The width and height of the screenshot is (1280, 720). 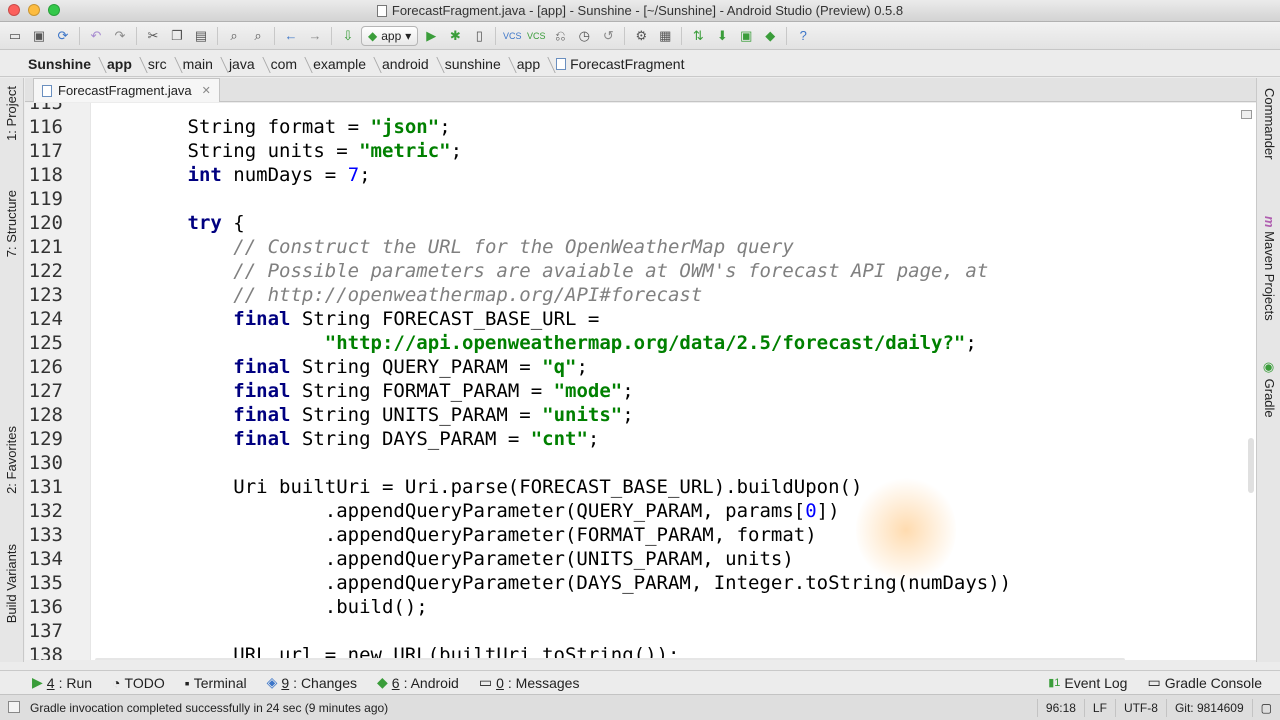 I want to click on tab-todo: ◔ TODO, so click(x=138, y=683).